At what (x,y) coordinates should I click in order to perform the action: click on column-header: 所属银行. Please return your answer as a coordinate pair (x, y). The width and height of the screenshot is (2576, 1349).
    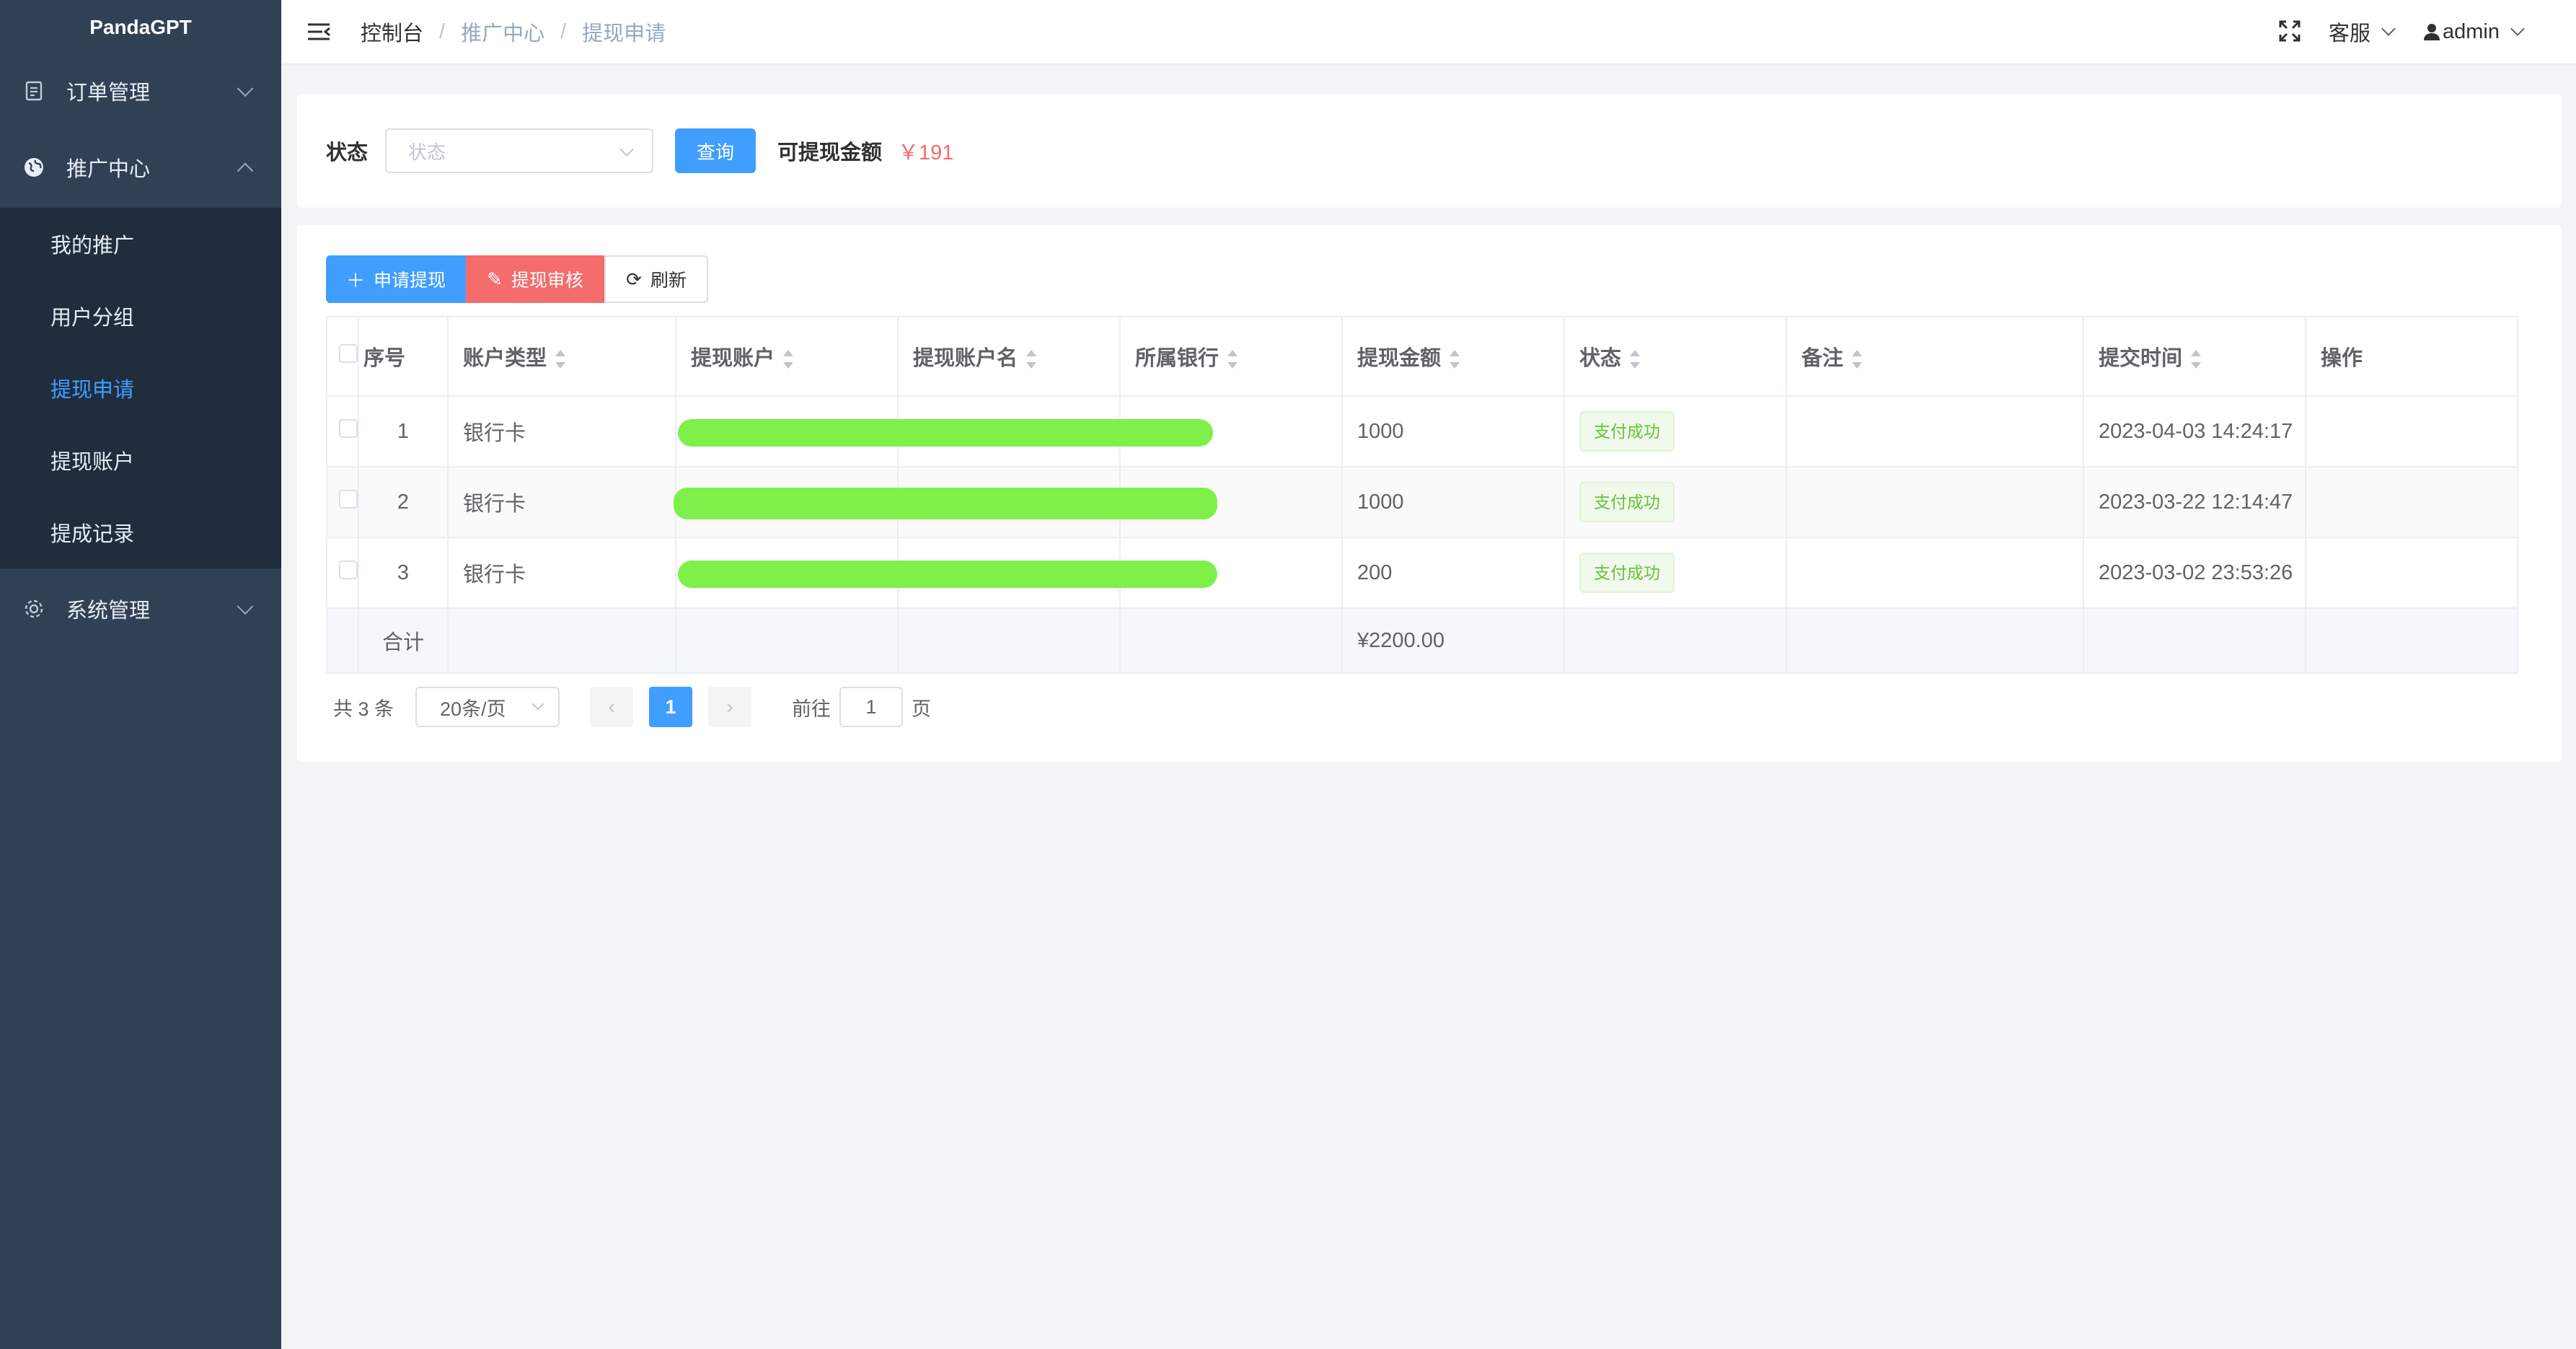
    Looking at the image, I should click on (1231, 356).